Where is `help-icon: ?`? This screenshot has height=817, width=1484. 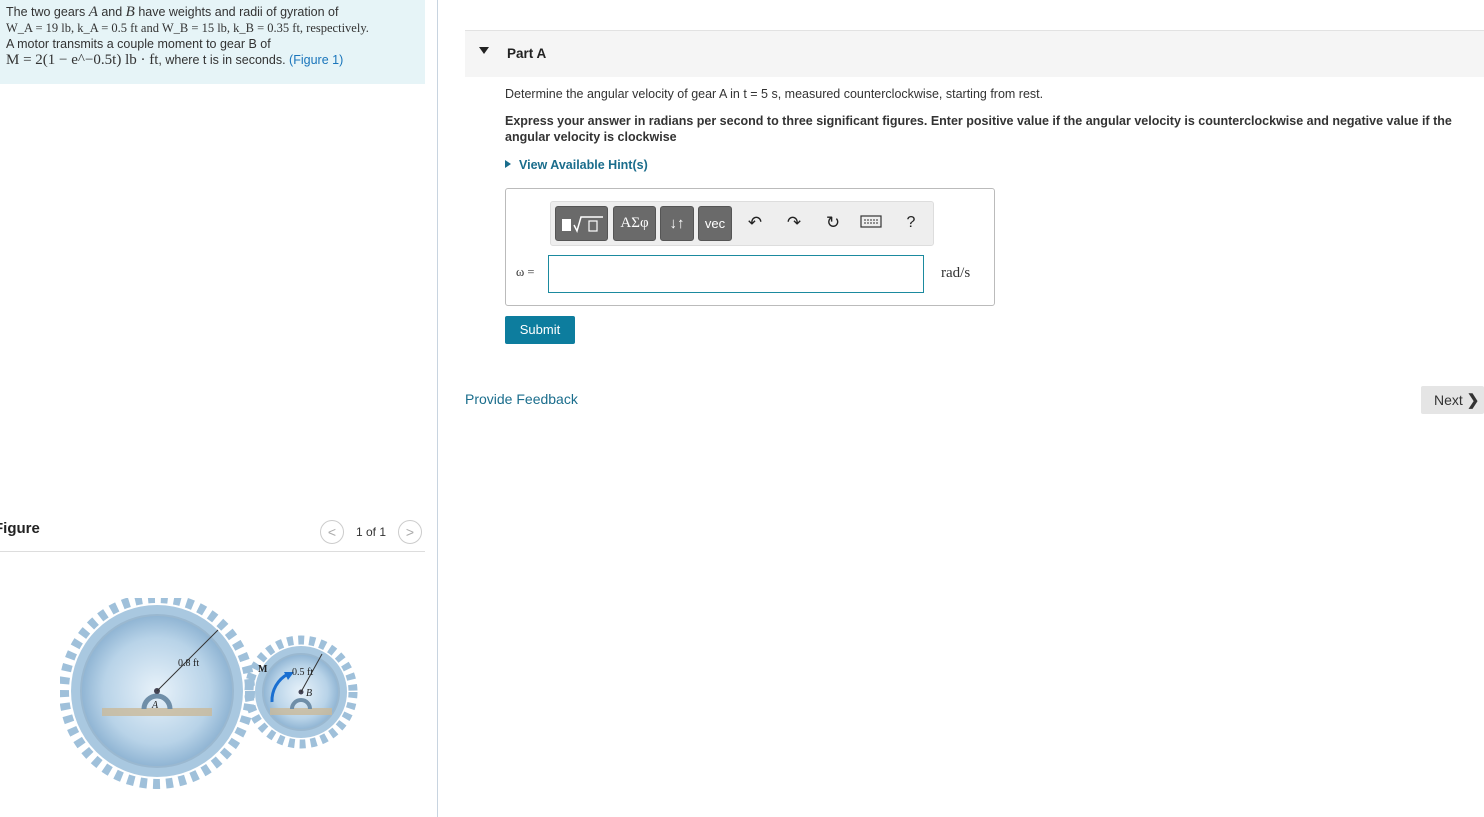 help-icon: ? is located at coordinates (911, 223).